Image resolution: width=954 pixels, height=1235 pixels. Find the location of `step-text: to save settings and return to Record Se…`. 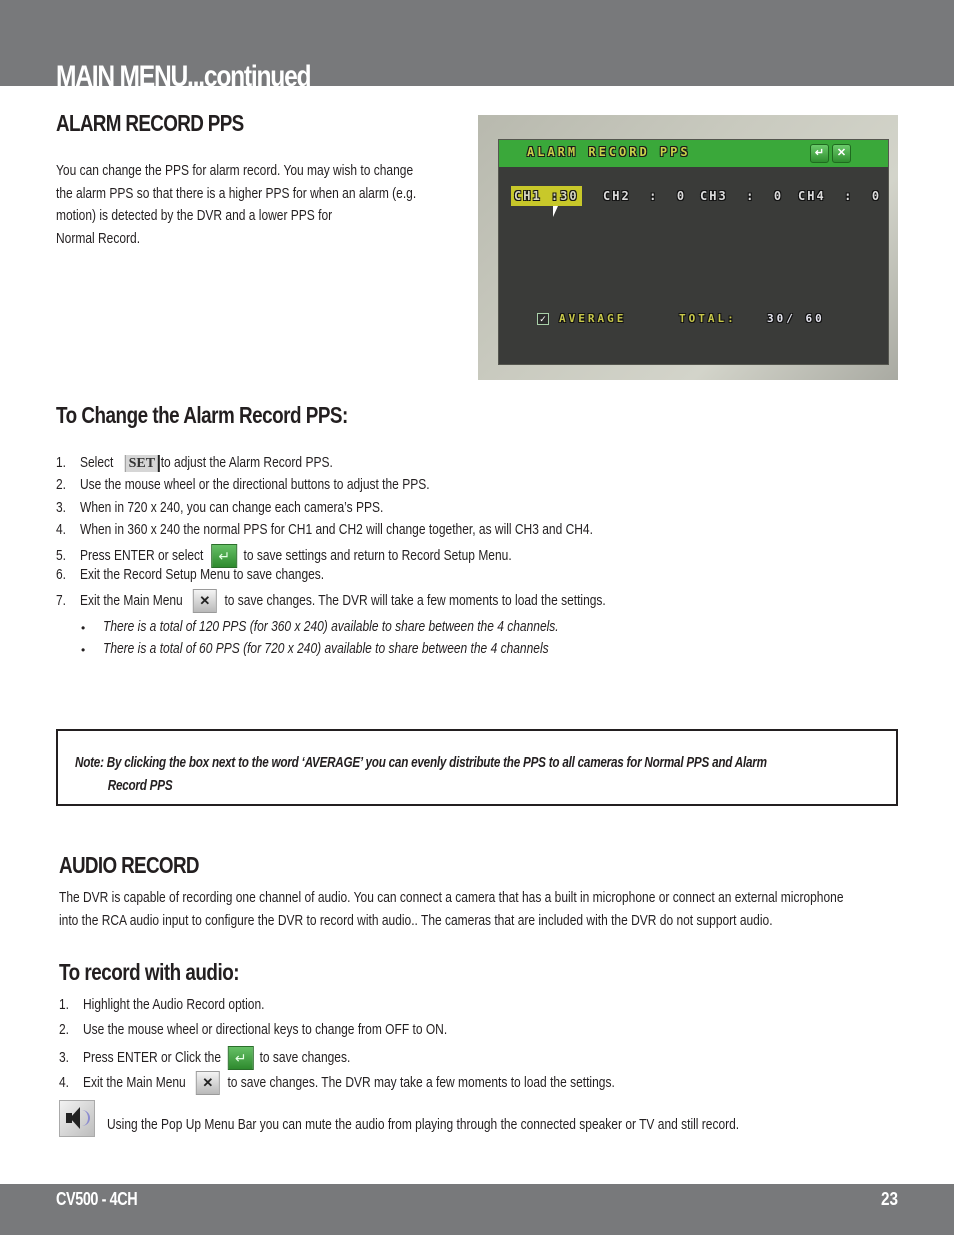

step-text: to save settings and return to Record Se… is located at coordinates (377, 555).